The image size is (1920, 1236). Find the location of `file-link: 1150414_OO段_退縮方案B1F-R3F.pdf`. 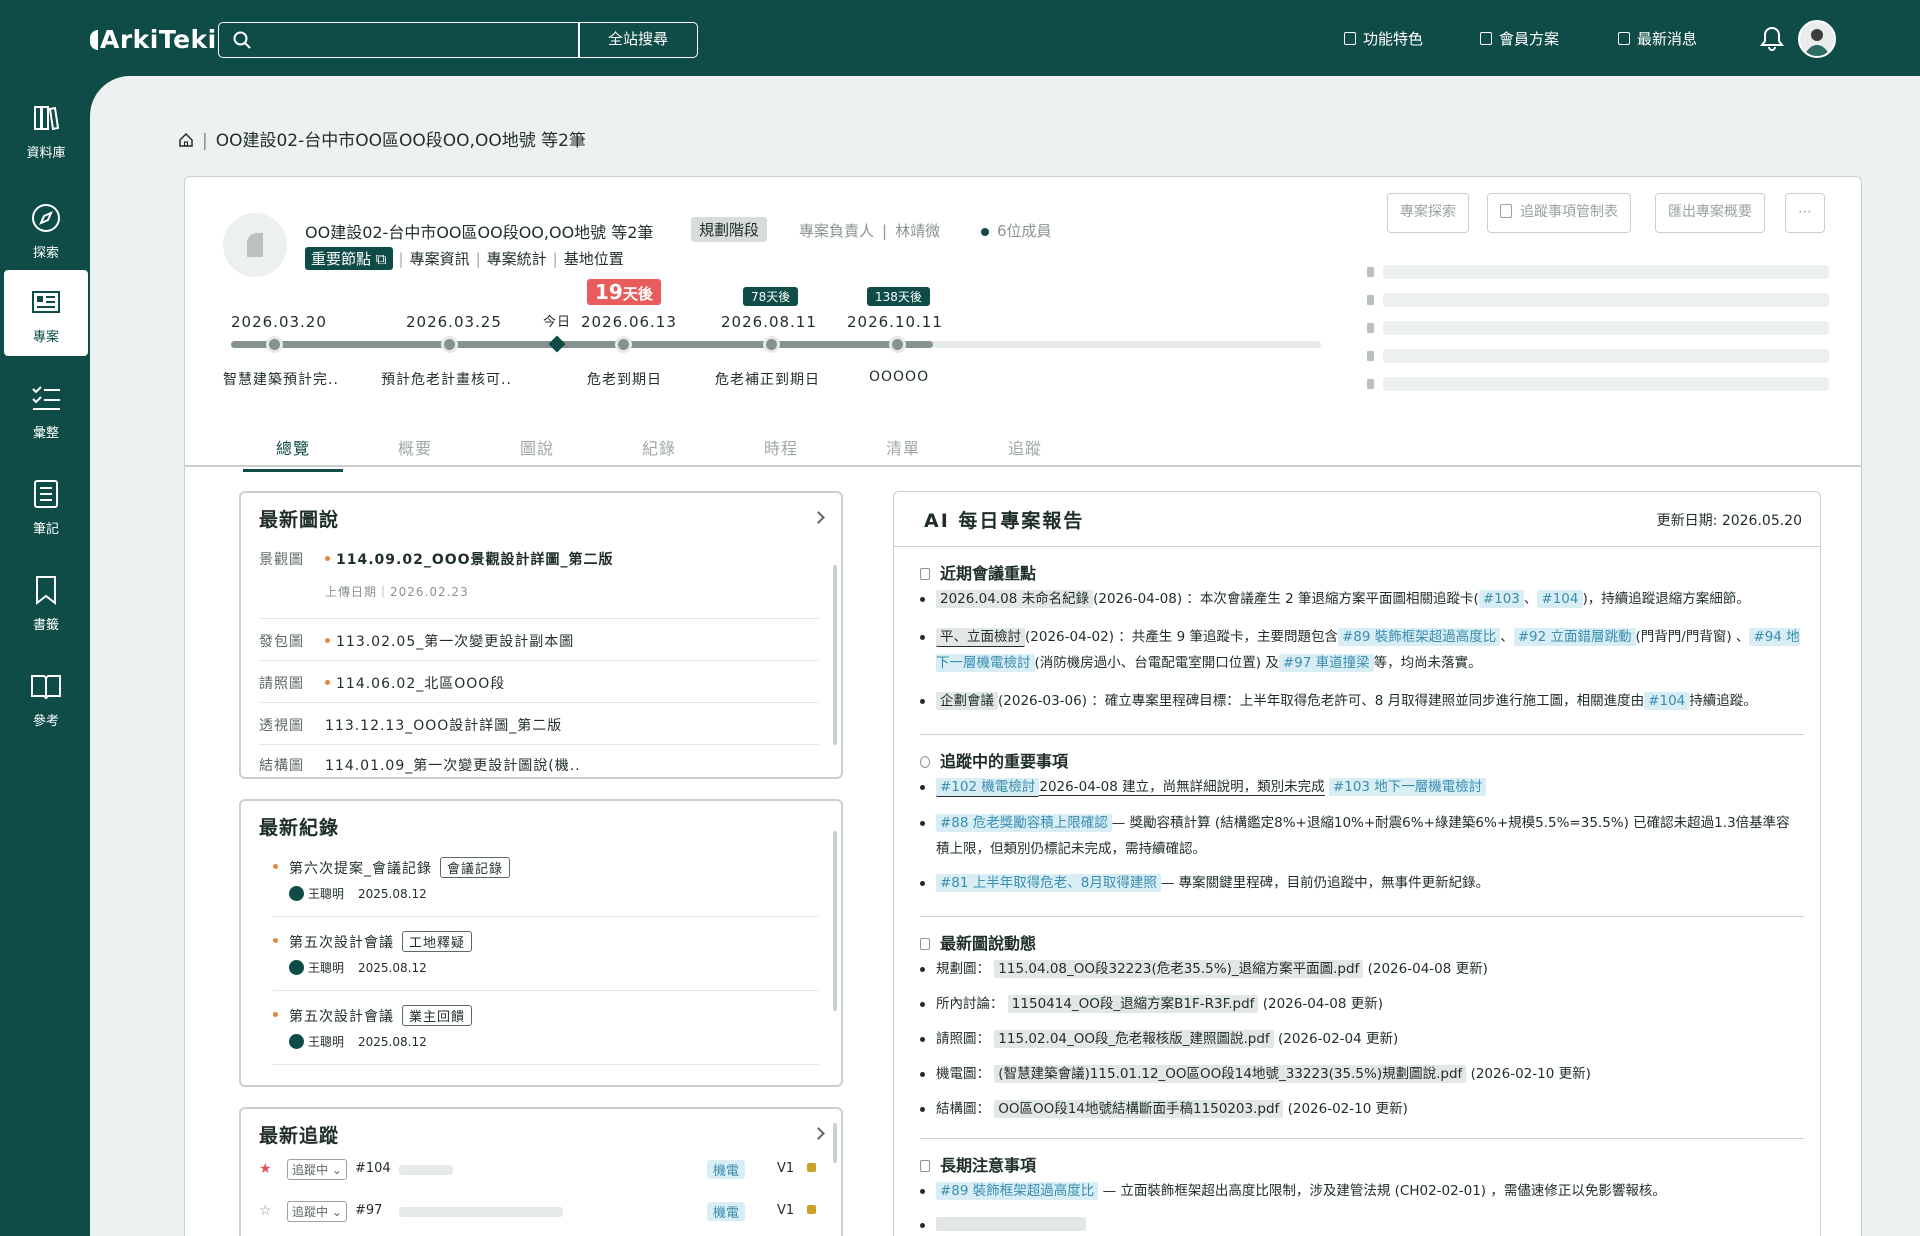

file-link: 1150414_OO段_退縮方案B1F-R3F.pdf is located at coordinates (1133, 1004).